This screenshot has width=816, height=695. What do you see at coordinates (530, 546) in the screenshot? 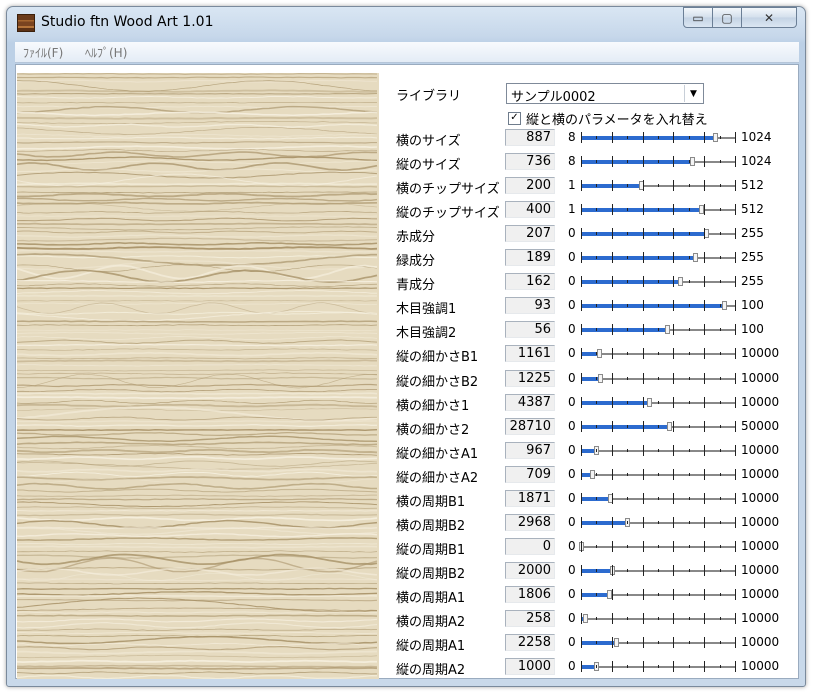
I see `slider-value-field: 0` at bounding box center [530, 546].